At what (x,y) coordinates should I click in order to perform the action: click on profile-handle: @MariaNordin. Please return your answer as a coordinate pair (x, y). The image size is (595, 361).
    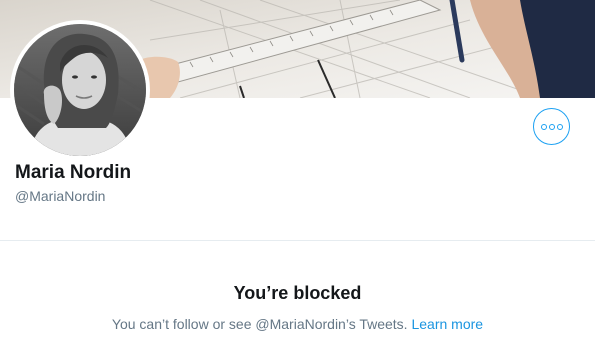
    Looking at the image, I should click on (60, 196).